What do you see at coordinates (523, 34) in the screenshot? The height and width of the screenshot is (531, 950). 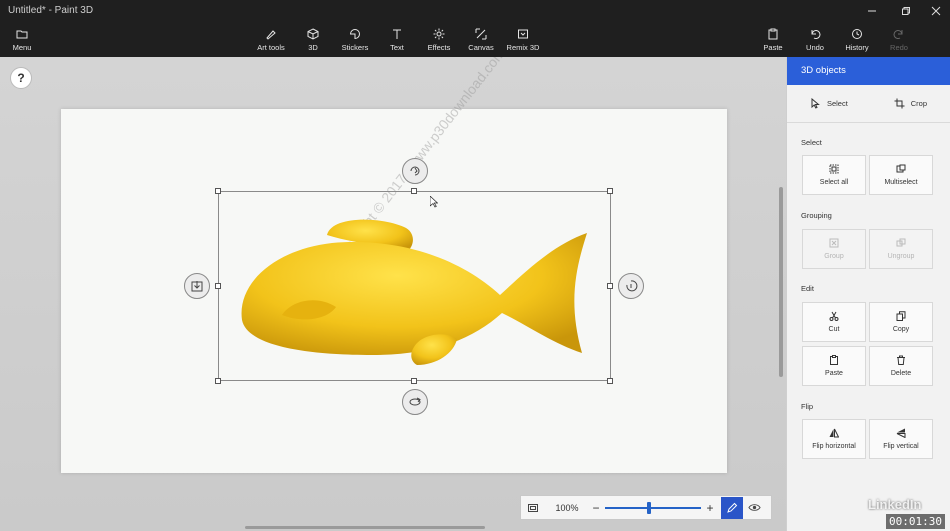 I see `remix-icon` at bounding box center [523, 34].